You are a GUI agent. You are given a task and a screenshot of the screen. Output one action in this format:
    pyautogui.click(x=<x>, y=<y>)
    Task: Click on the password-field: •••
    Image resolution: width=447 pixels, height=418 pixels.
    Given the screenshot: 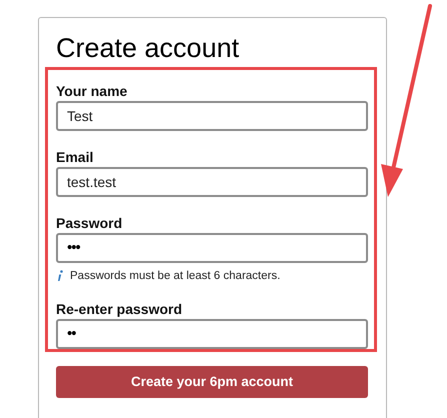 What is the action you would take?
    pyautogui.click(x=212, y=248)
    